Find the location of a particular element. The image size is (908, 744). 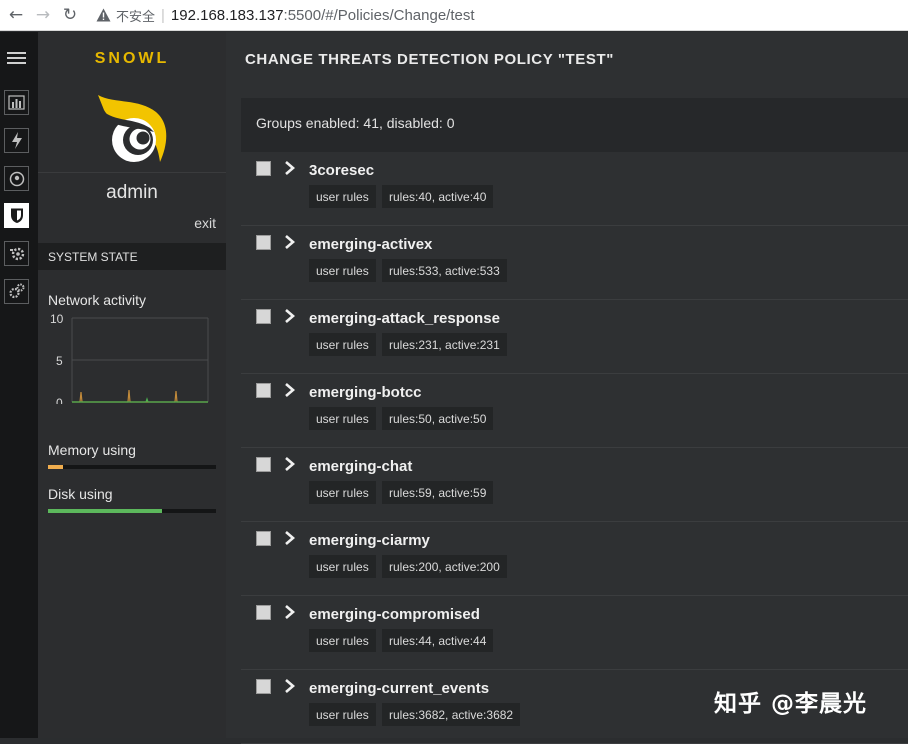

network-series-green is located at coordinates (140, 400).